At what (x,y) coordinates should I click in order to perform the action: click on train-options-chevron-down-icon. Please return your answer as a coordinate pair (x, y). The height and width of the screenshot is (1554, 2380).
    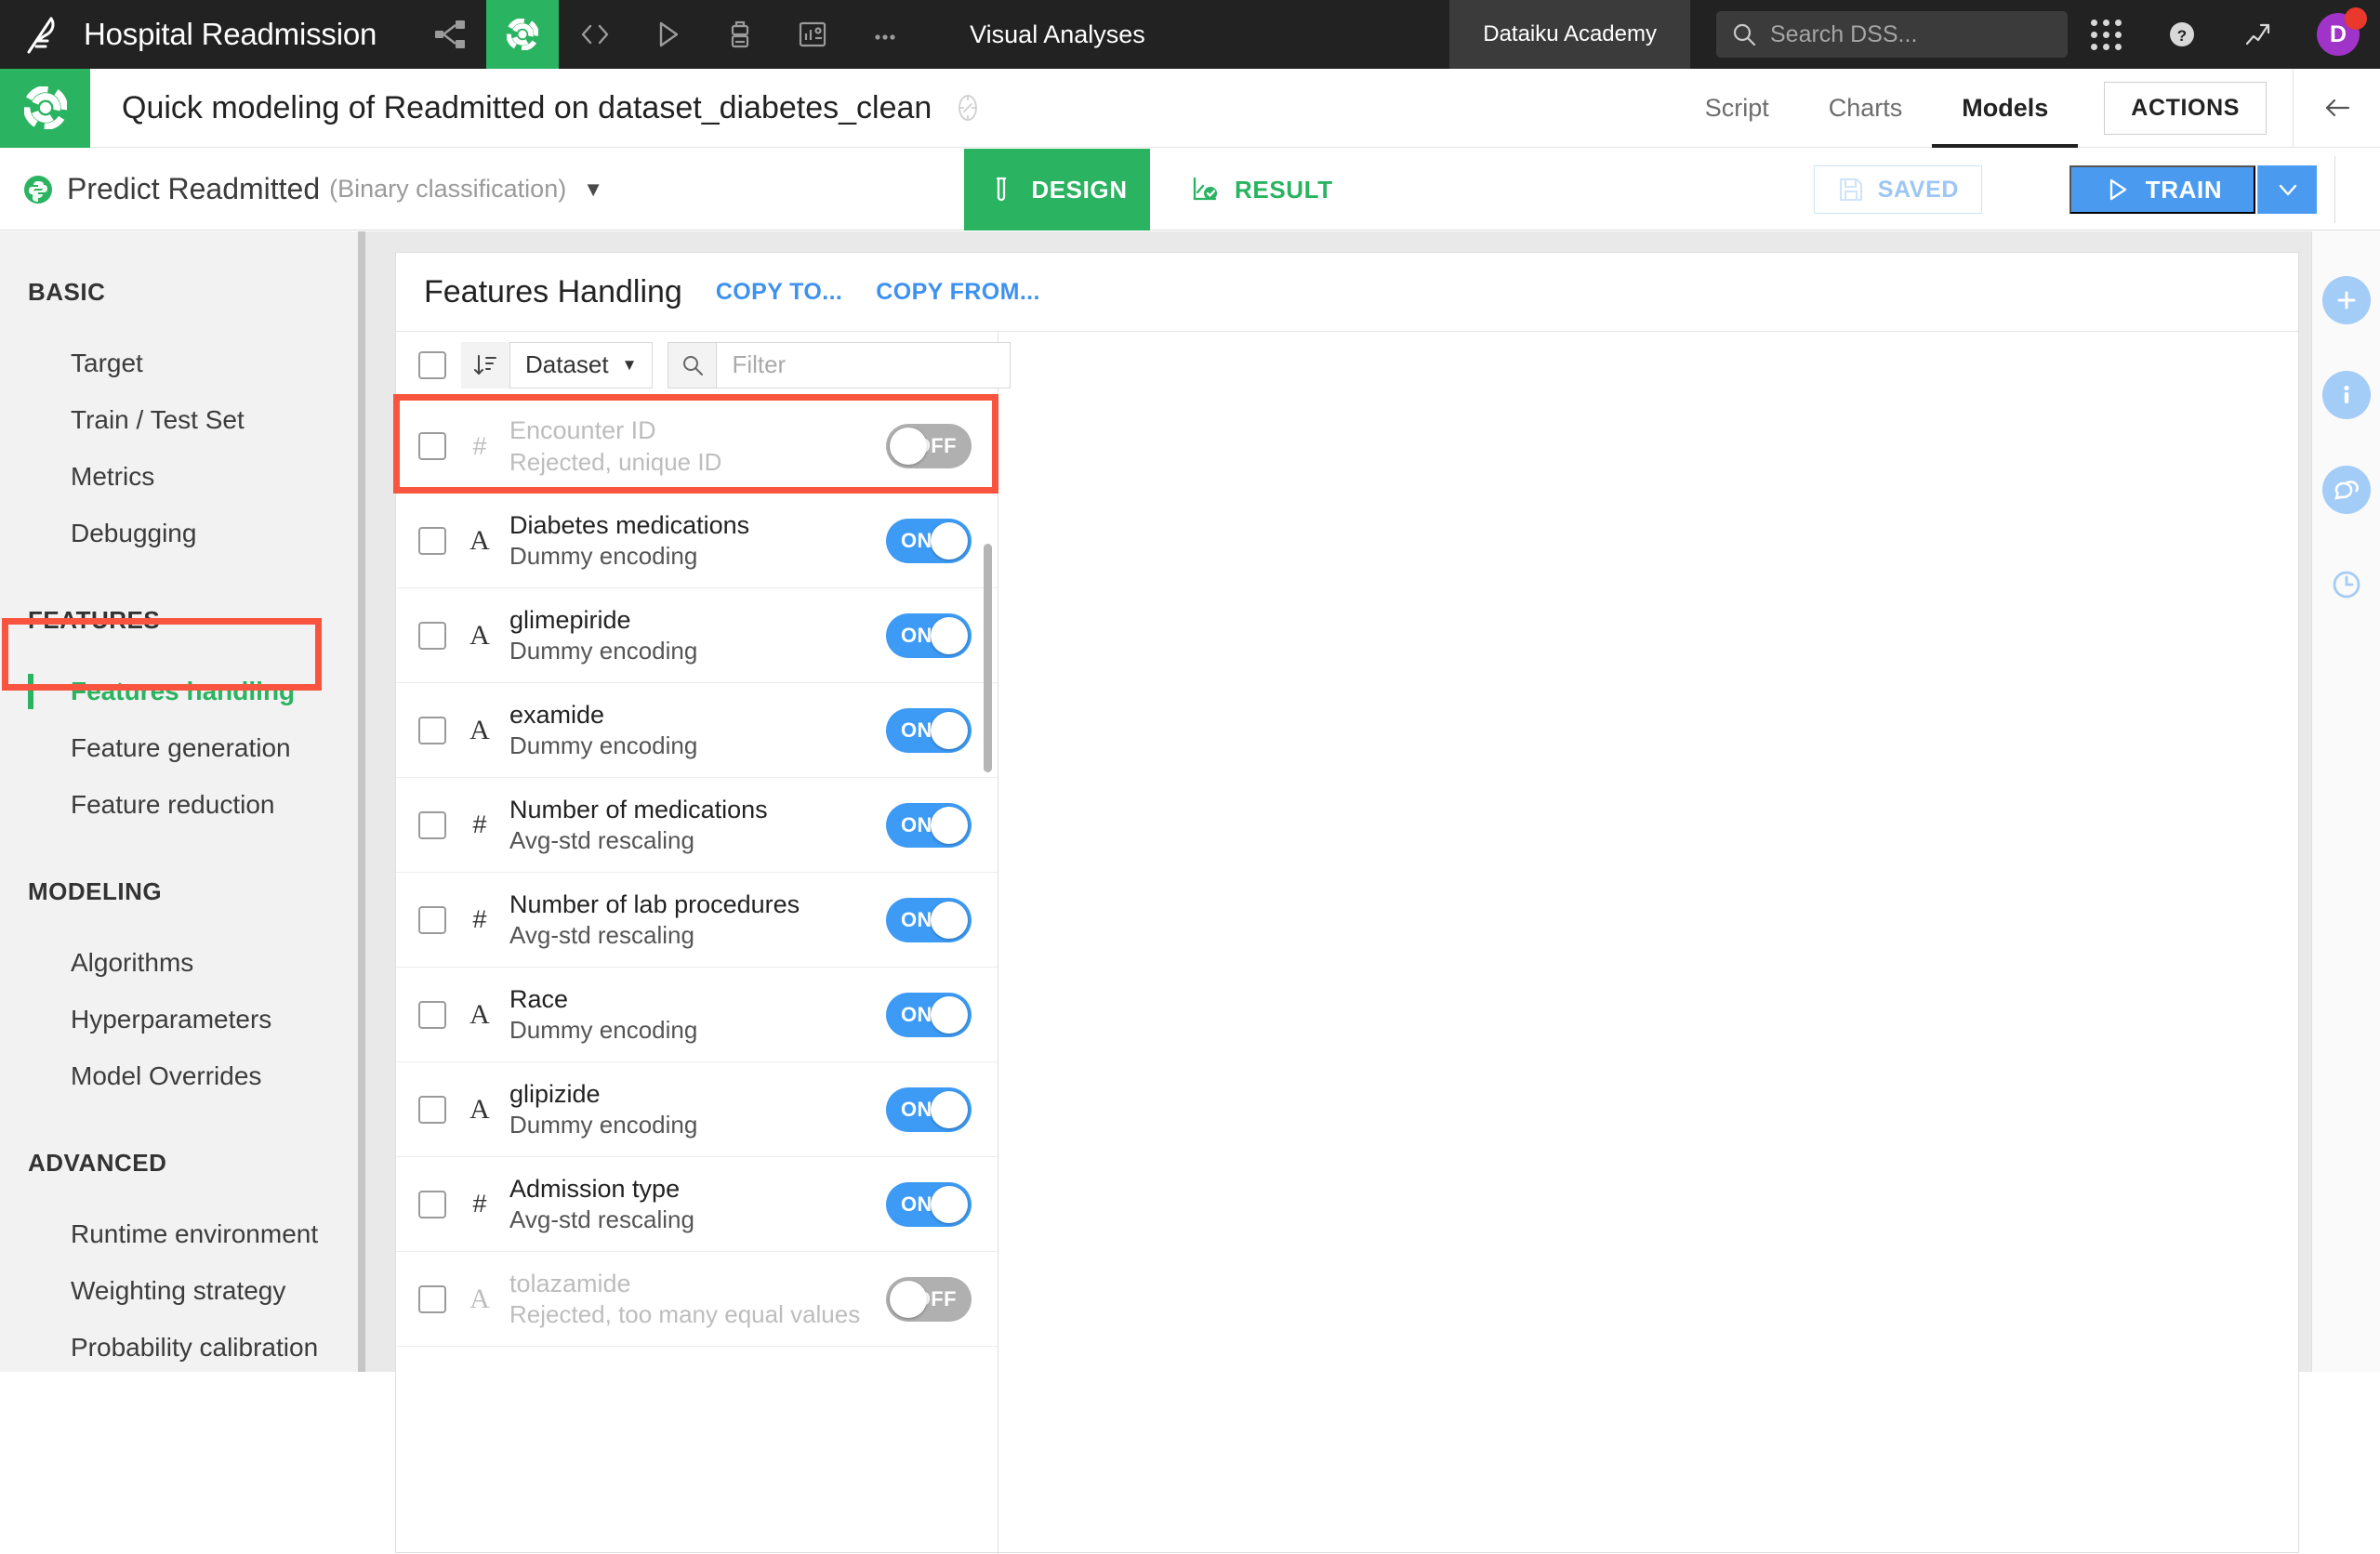
    Looking at the image, I should click on (2287, 189).